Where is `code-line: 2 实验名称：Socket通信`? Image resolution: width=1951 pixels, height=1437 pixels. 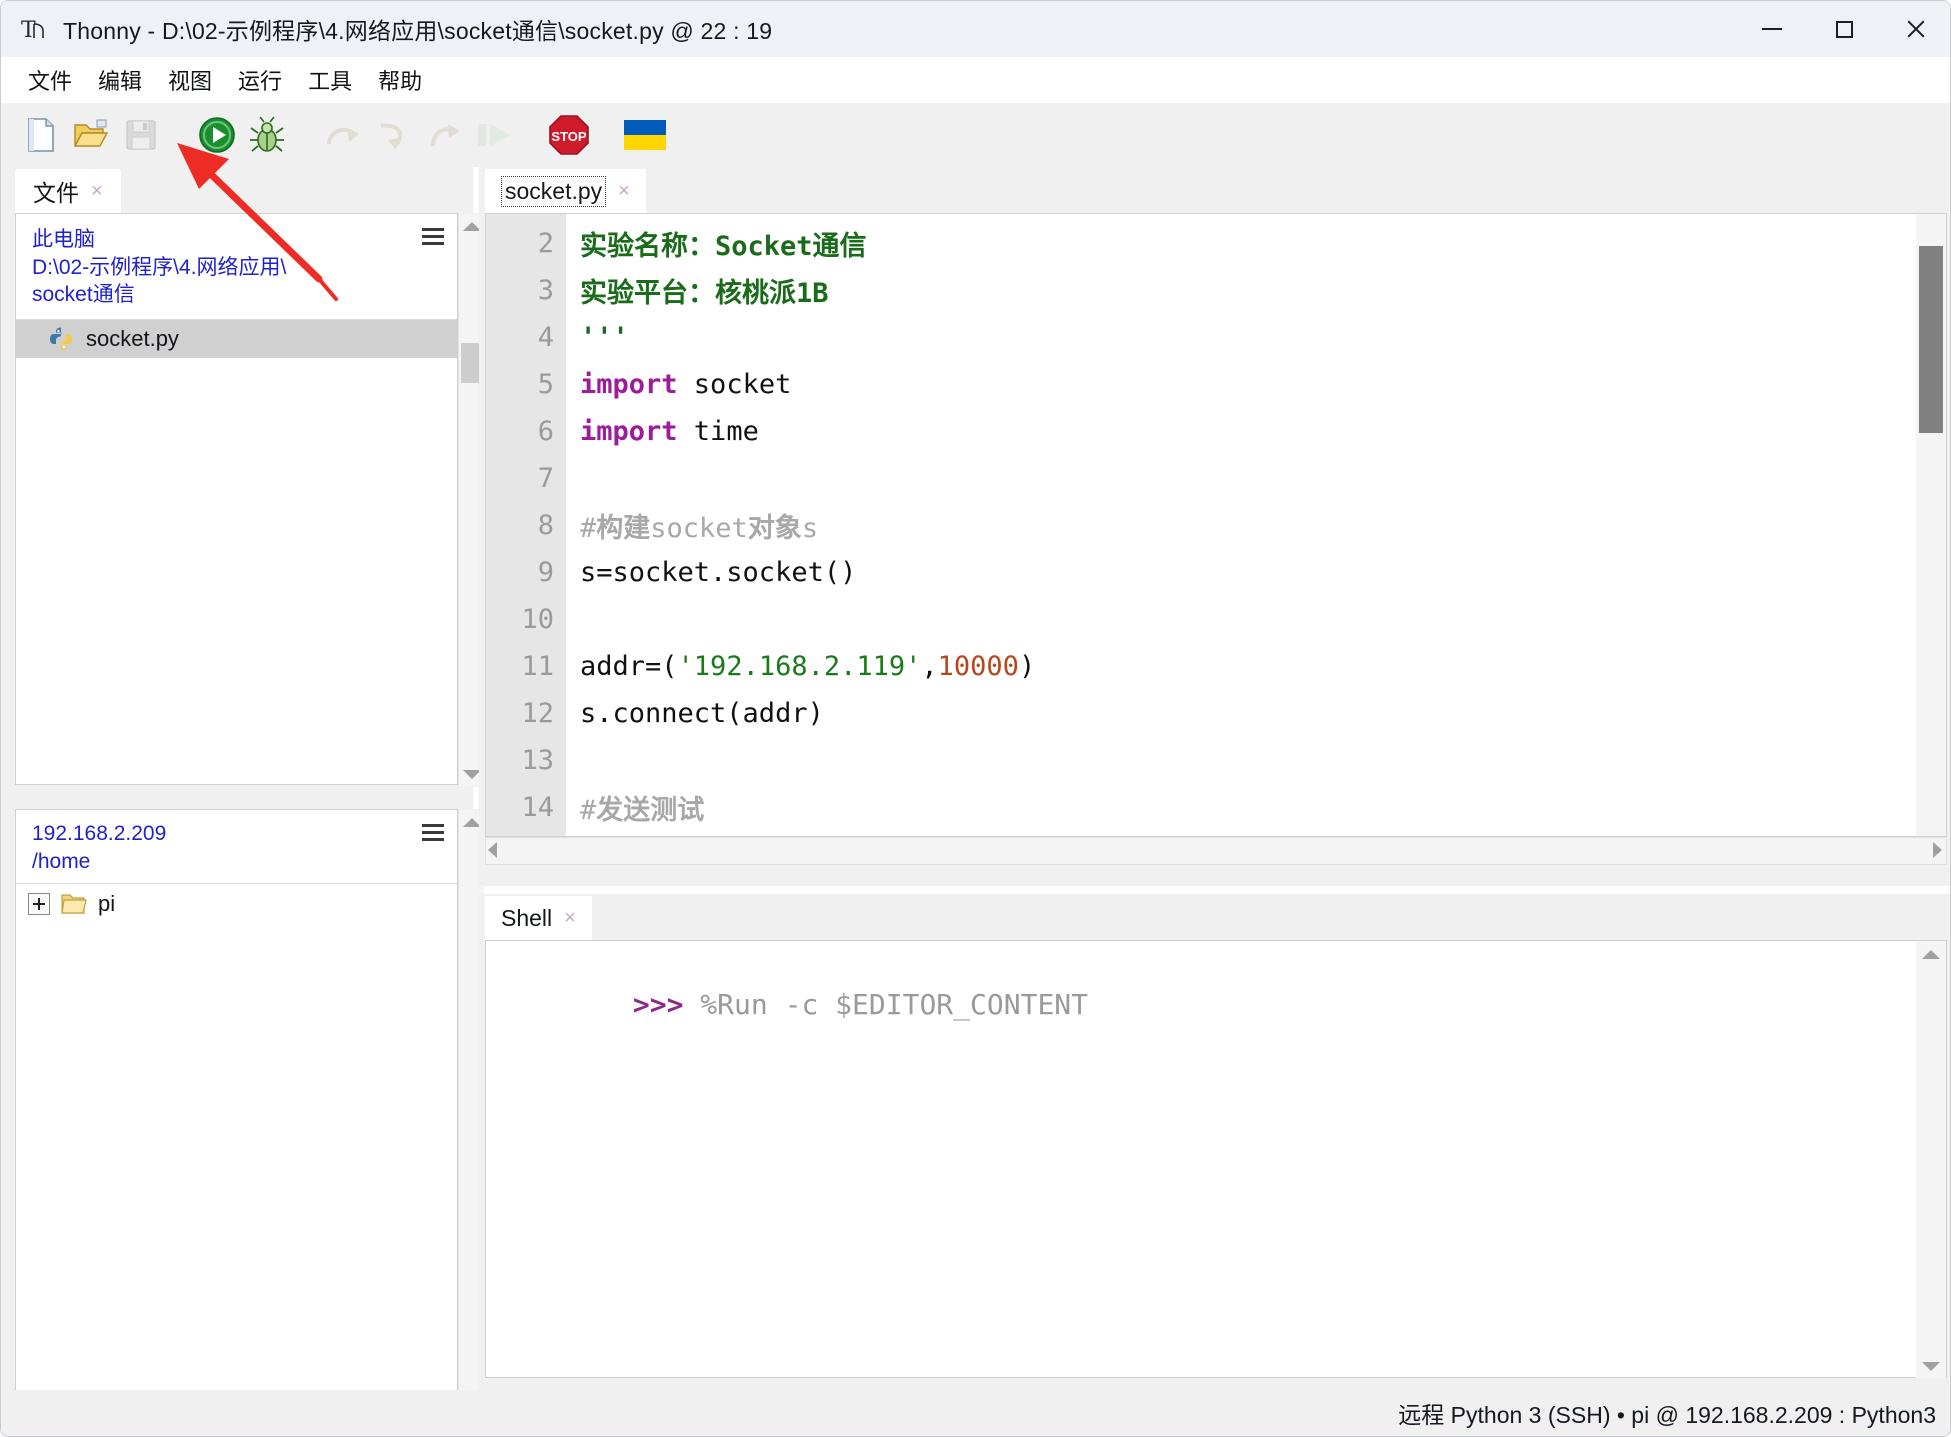
code-line: 2 实验名称：Socket通信 is located at coordinates (1216, 243).